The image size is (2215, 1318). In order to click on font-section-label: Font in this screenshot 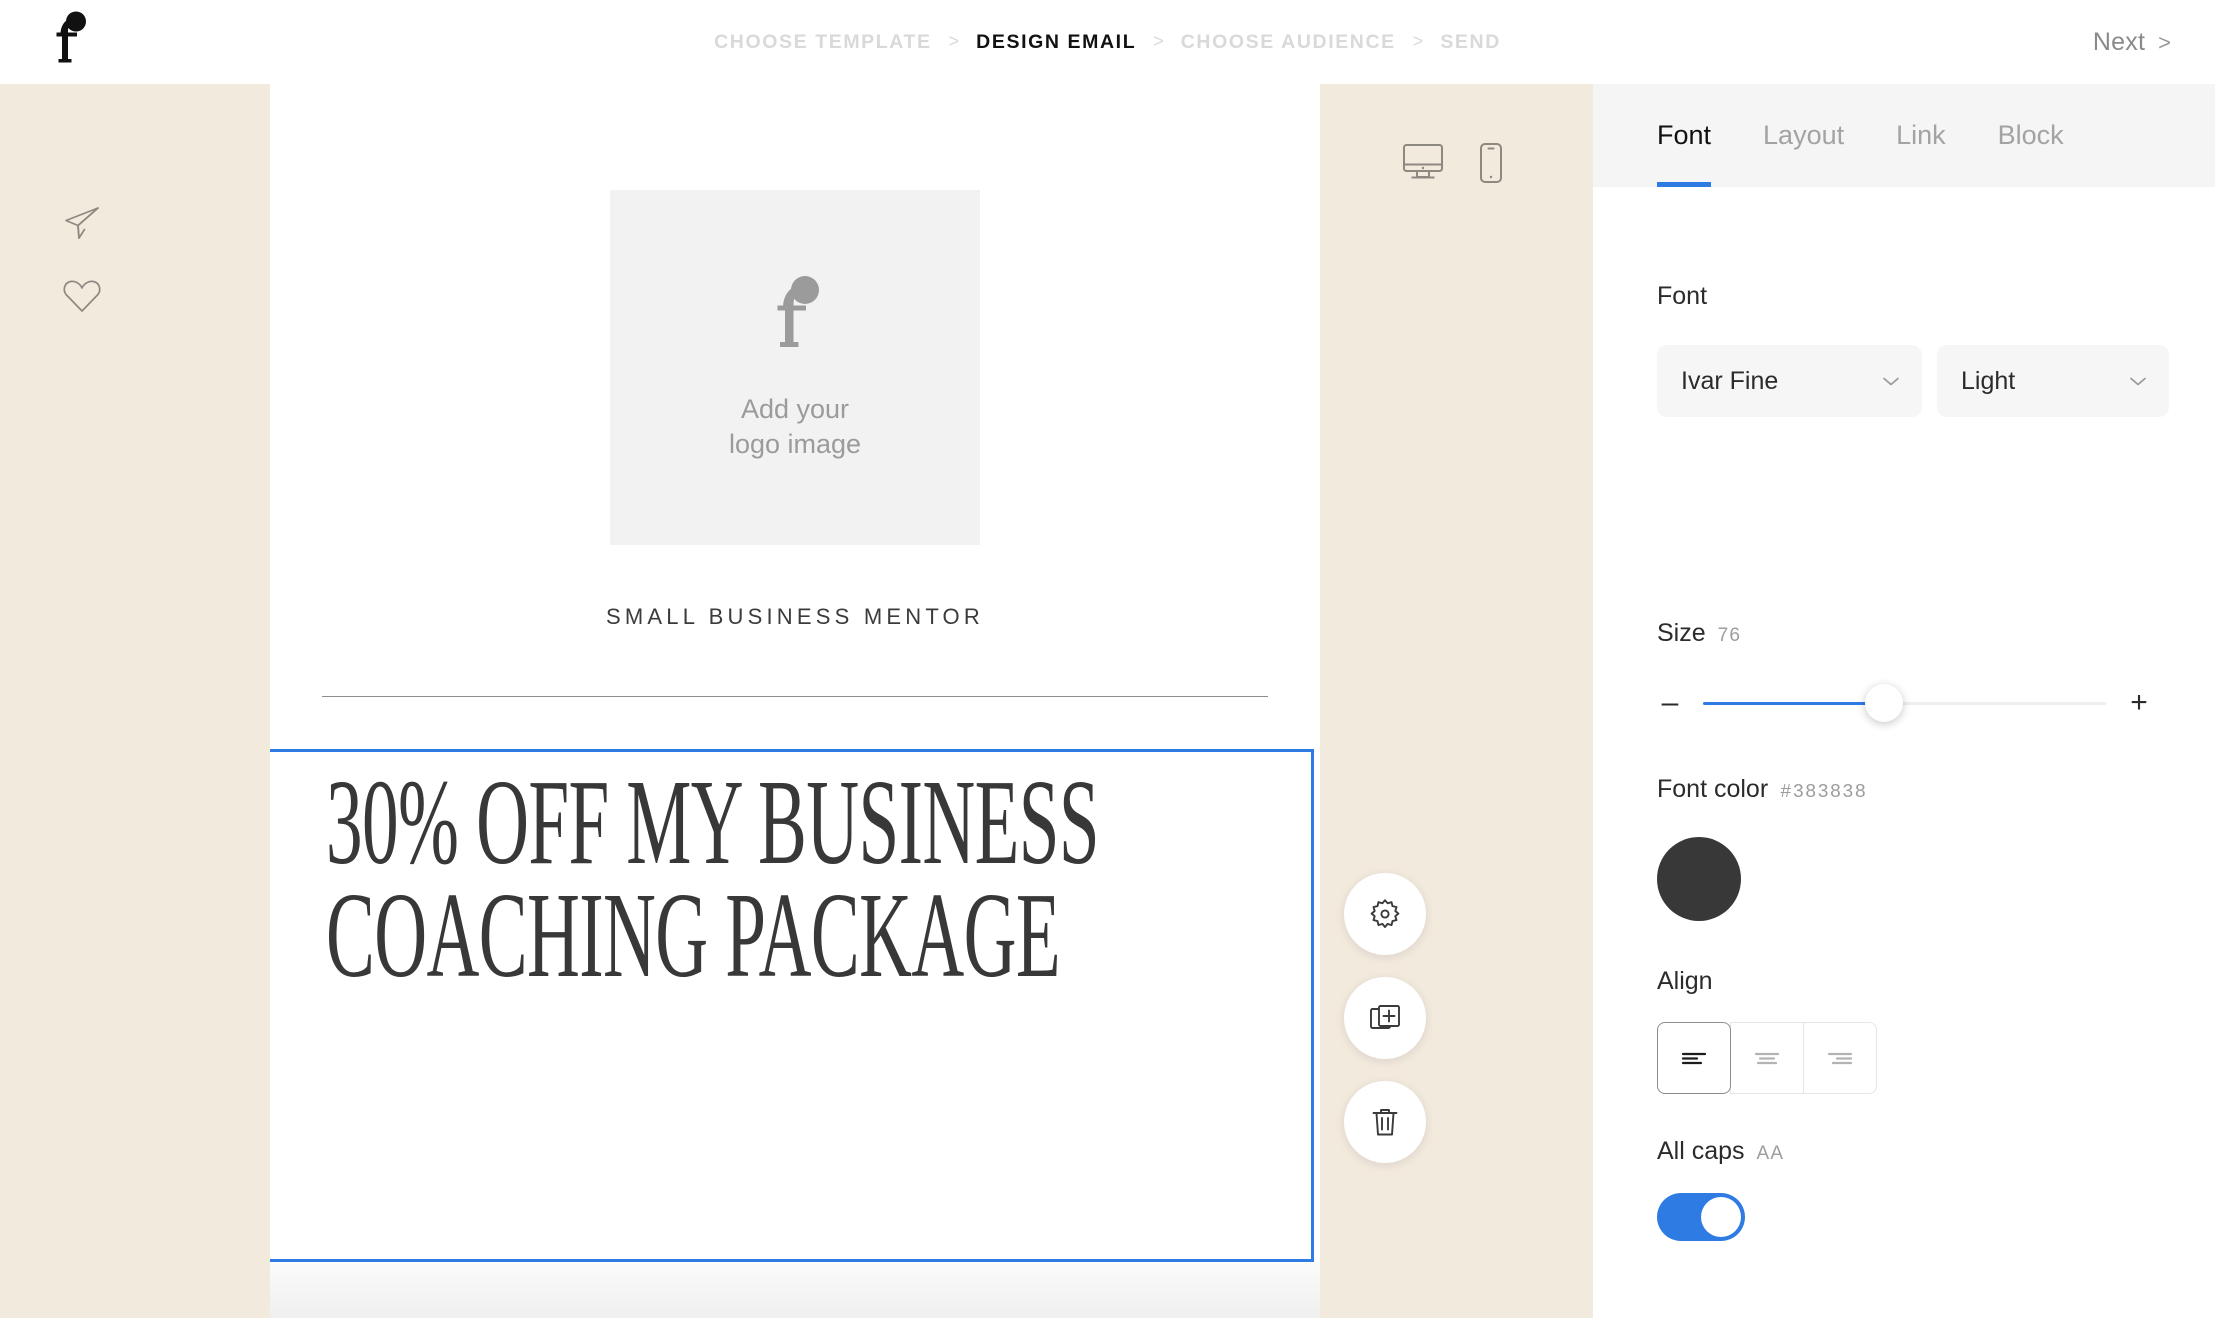, I will do `click(1682, 296)`.